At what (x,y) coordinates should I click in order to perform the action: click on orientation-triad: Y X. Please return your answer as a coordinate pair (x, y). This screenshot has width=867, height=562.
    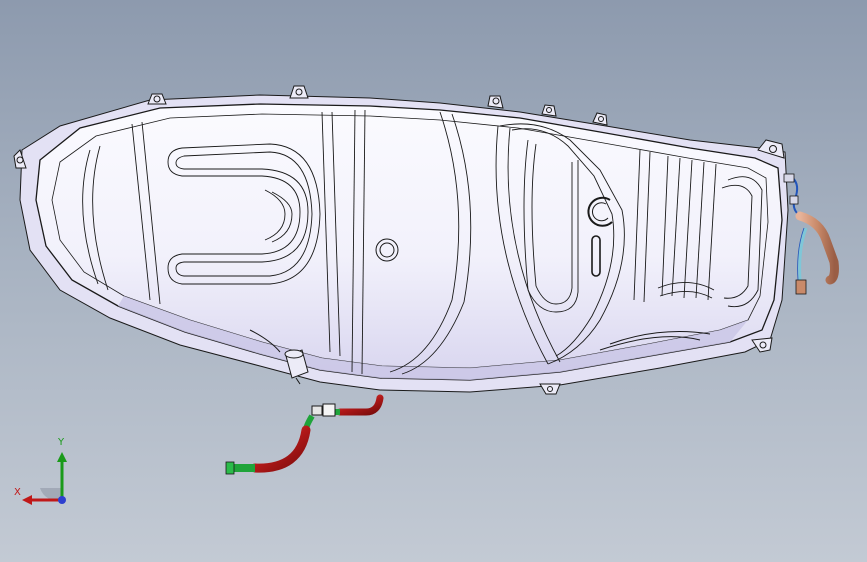
    Looking at the image, I should click on (45, 474).